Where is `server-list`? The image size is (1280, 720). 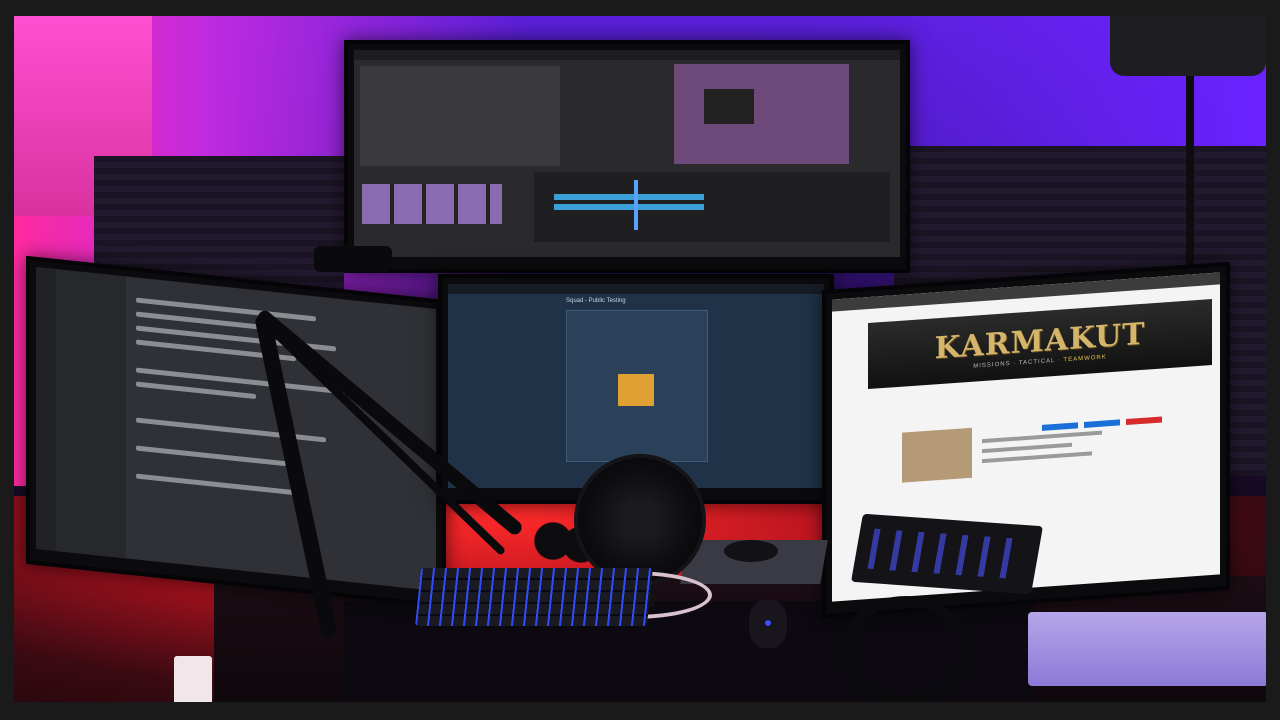 server-list is located at coordinates (46, 409).